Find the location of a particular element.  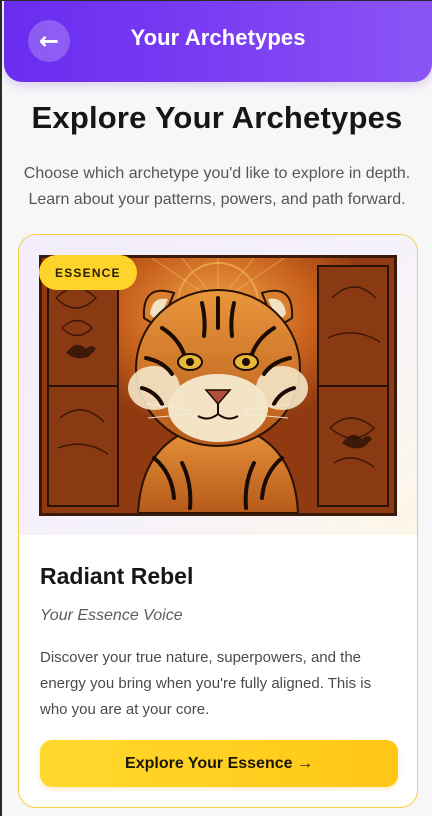

top-app-bar: ← Your Archetypes is located at coordinates (218, 41).